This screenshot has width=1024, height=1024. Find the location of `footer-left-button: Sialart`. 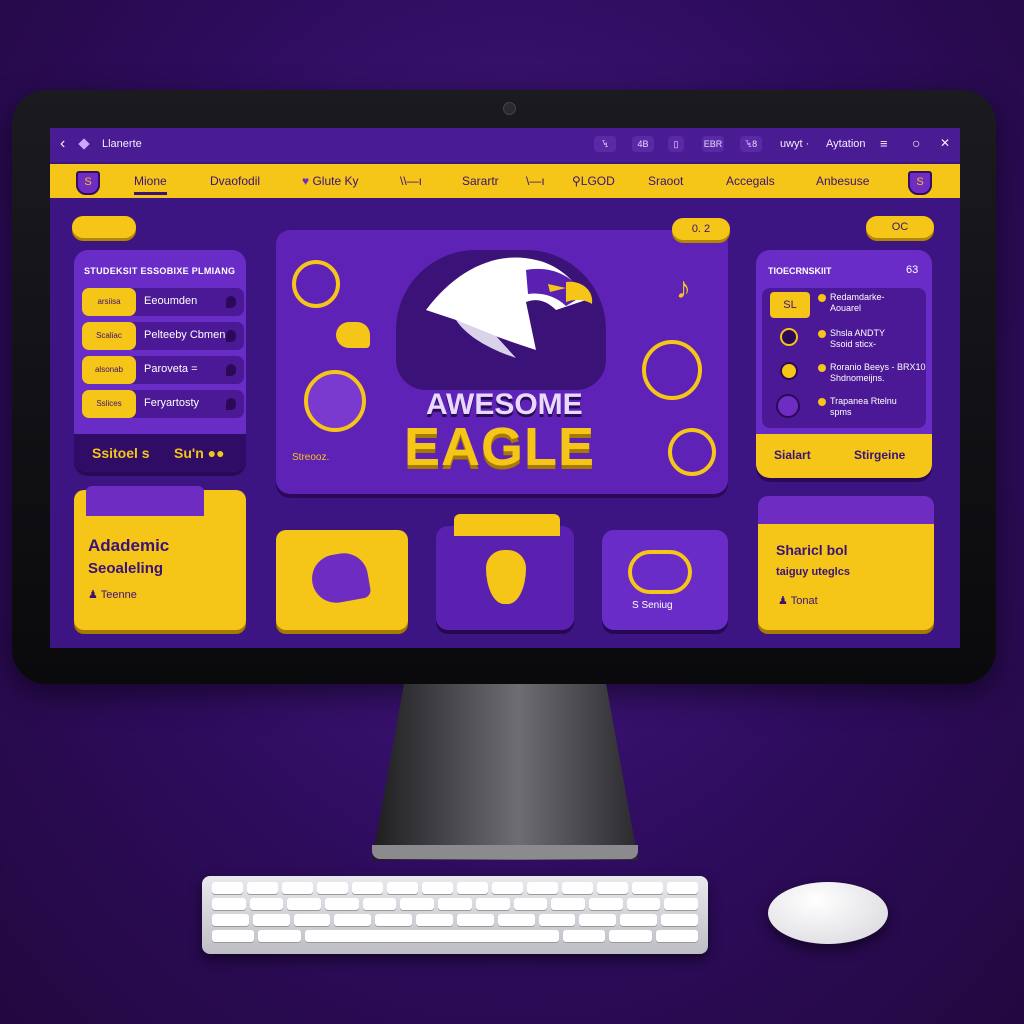

footer-left-button: Sialart is located at coordinates (792, 455).